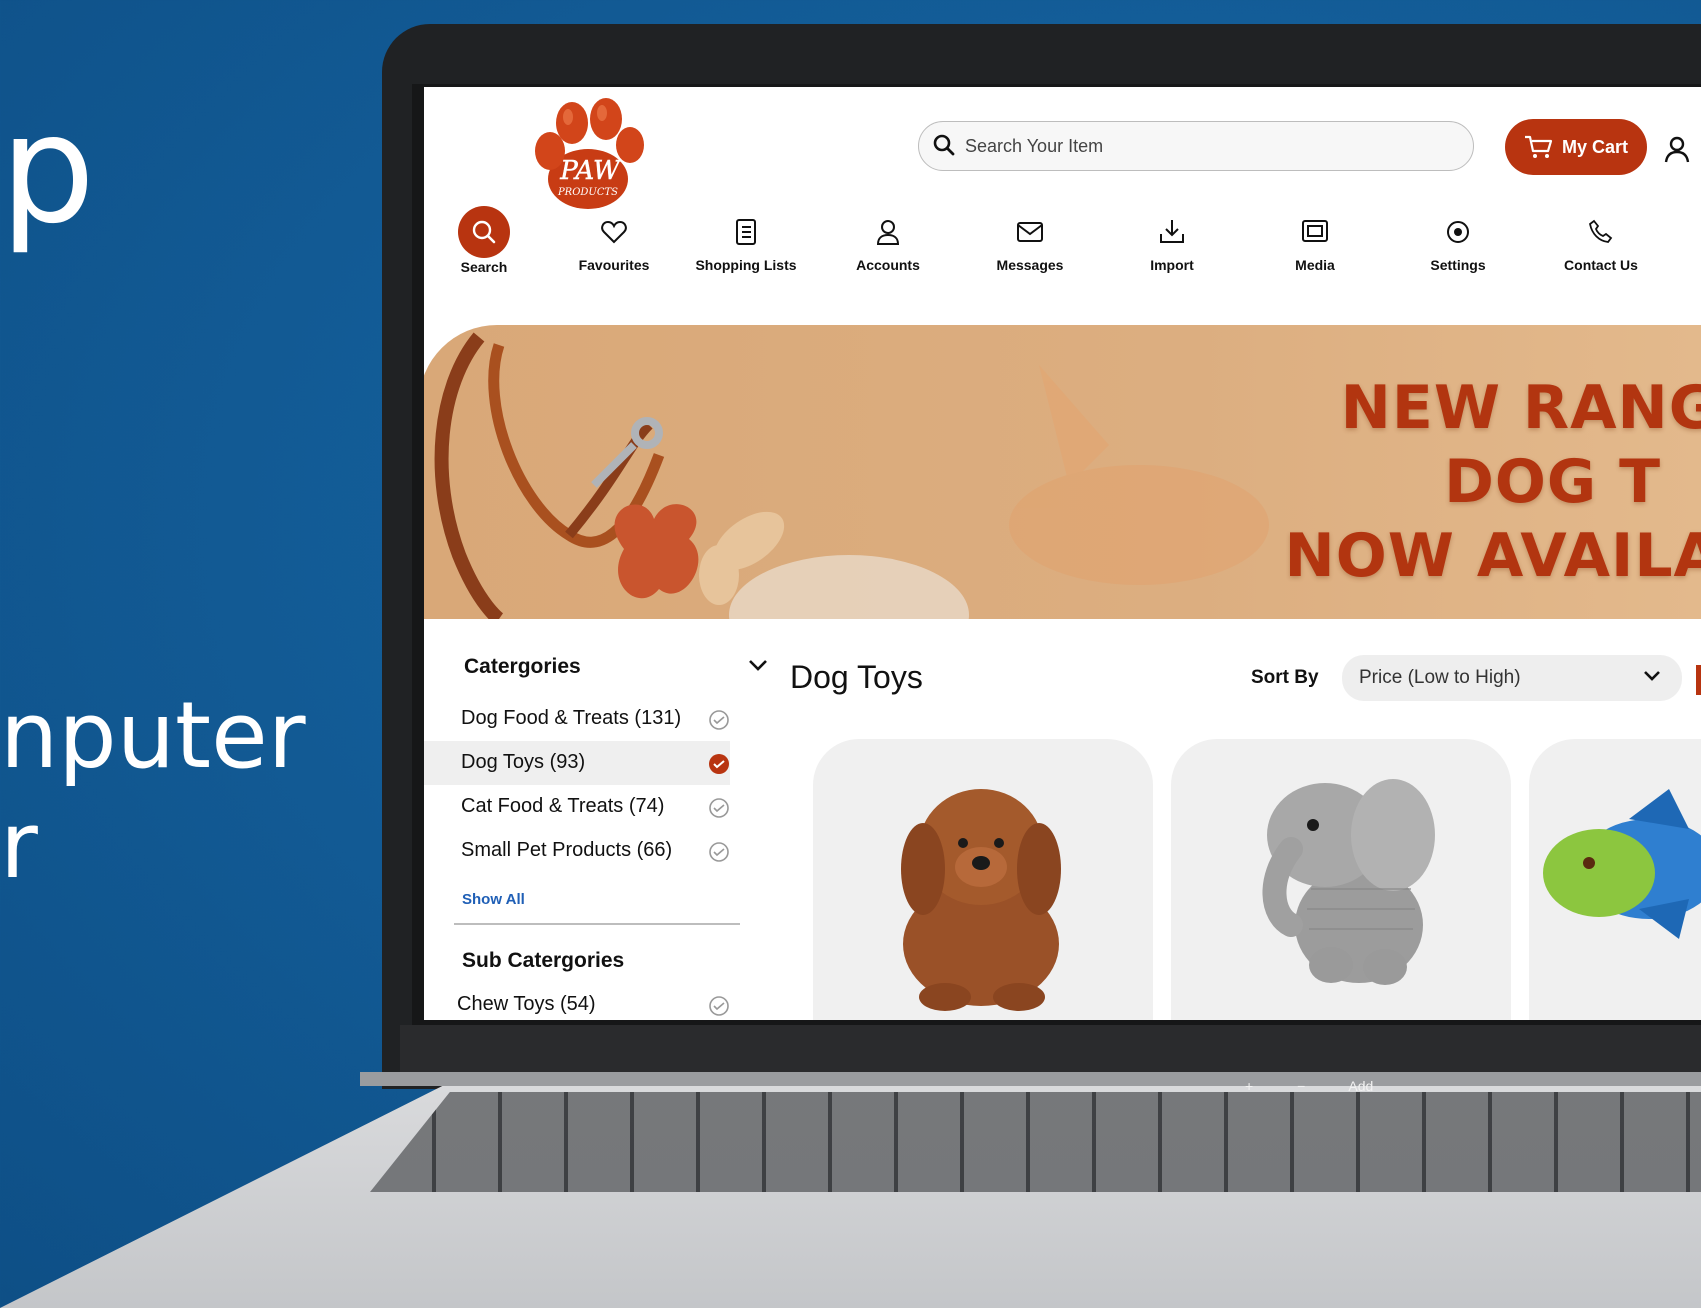 The width and height of the screenshot is (1701, 1308). What do you see at coordinates (1679, 150) in the screenshot?
I see `account-icon` at bounding box center [1679, 150].